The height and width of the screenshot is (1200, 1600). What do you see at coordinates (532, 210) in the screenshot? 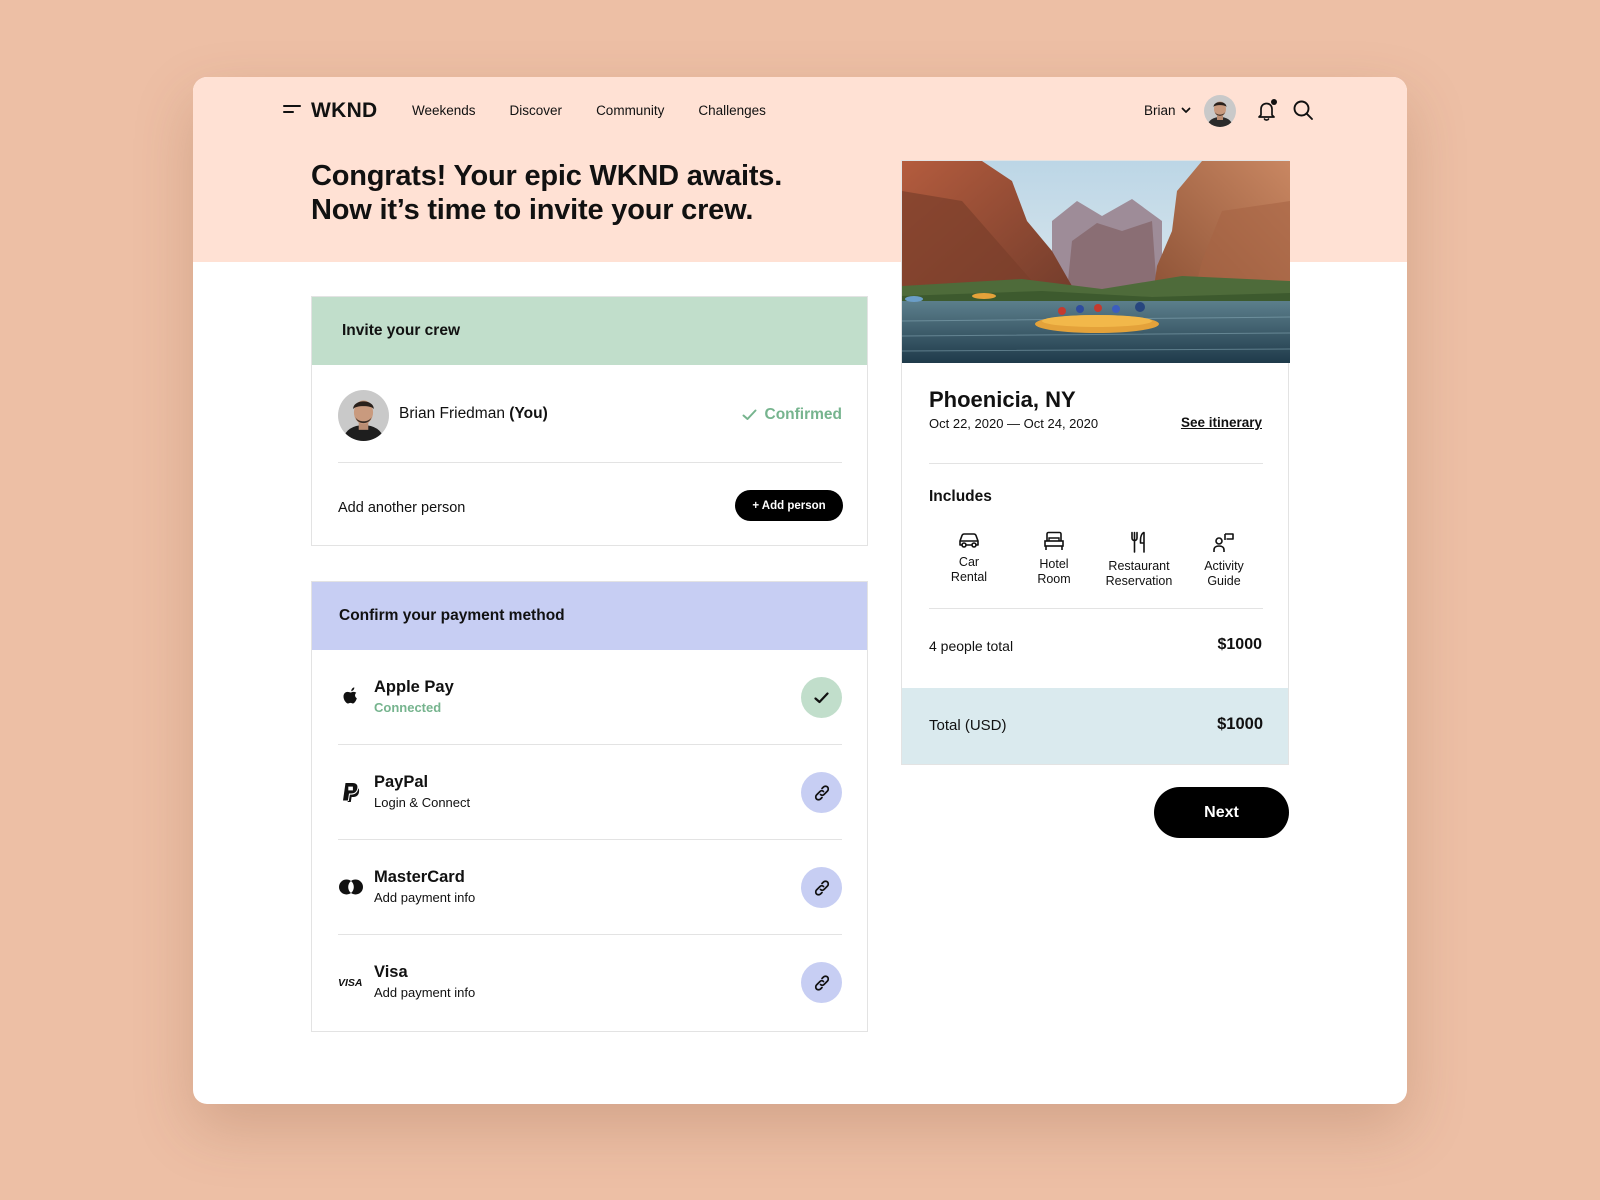
I see `headline-line-2: Now it’s time to invite your crew.` at bounding box center [532, 210].